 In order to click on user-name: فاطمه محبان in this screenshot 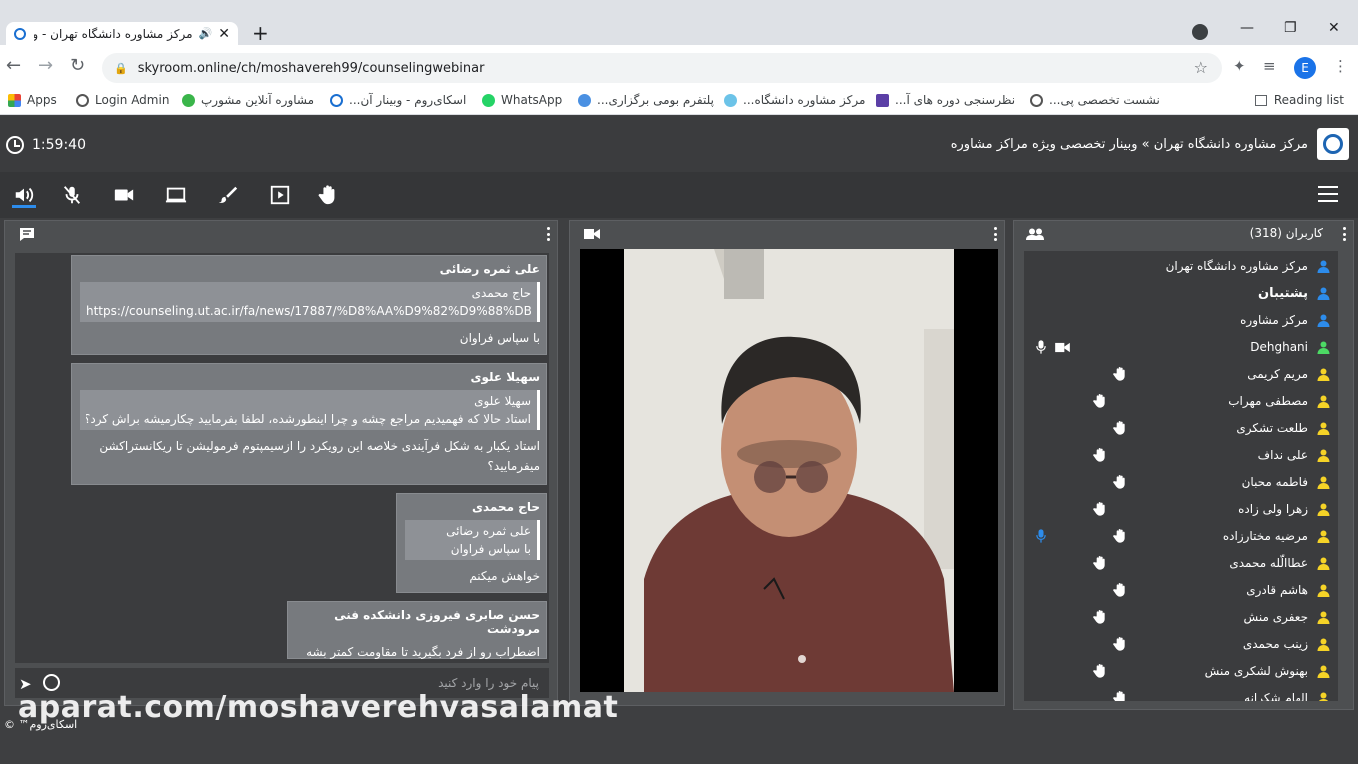, I will do `click(1274, 482)`.